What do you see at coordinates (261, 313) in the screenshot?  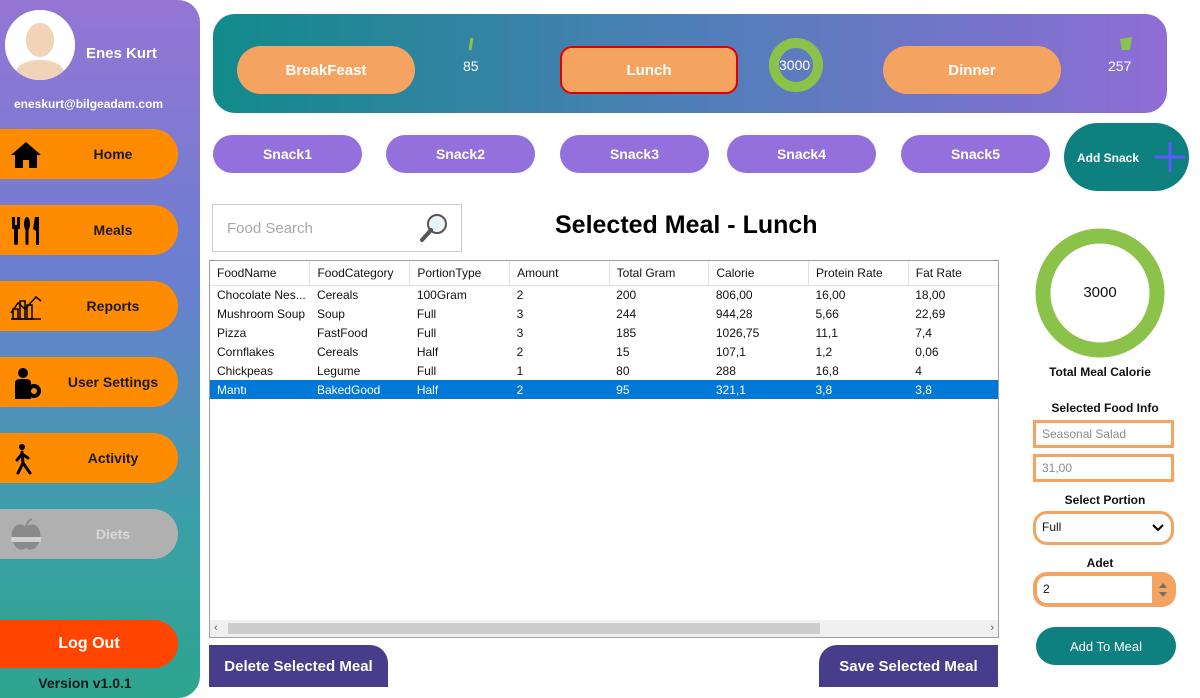 I see `table-cell: Mushroom Soup` at bounding box center [261, 313].